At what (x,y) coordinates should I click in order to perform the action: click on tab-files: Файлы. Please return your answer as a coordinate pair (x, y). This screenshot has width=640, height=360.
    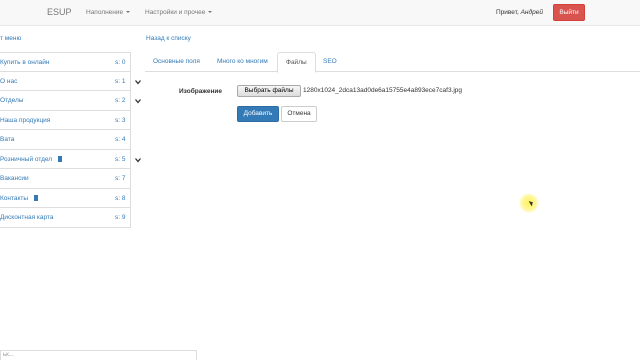
    Looking at the image, I should click on (296, 62).